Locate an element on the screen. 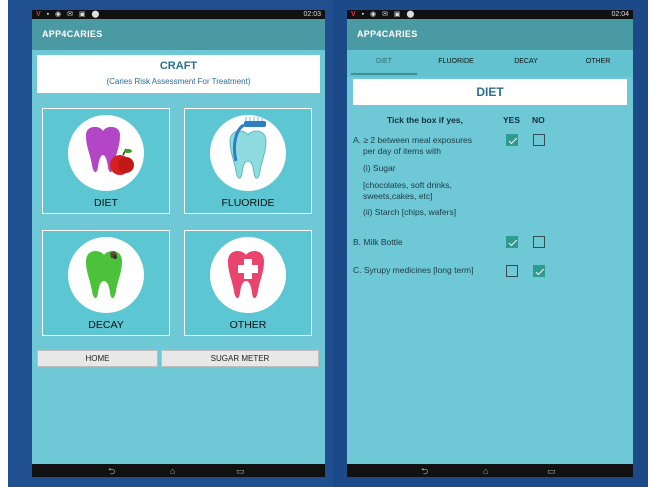 The height and width of the screenshot is (487, 656). status-time: 02:03 is located at coordinates (312, 14).